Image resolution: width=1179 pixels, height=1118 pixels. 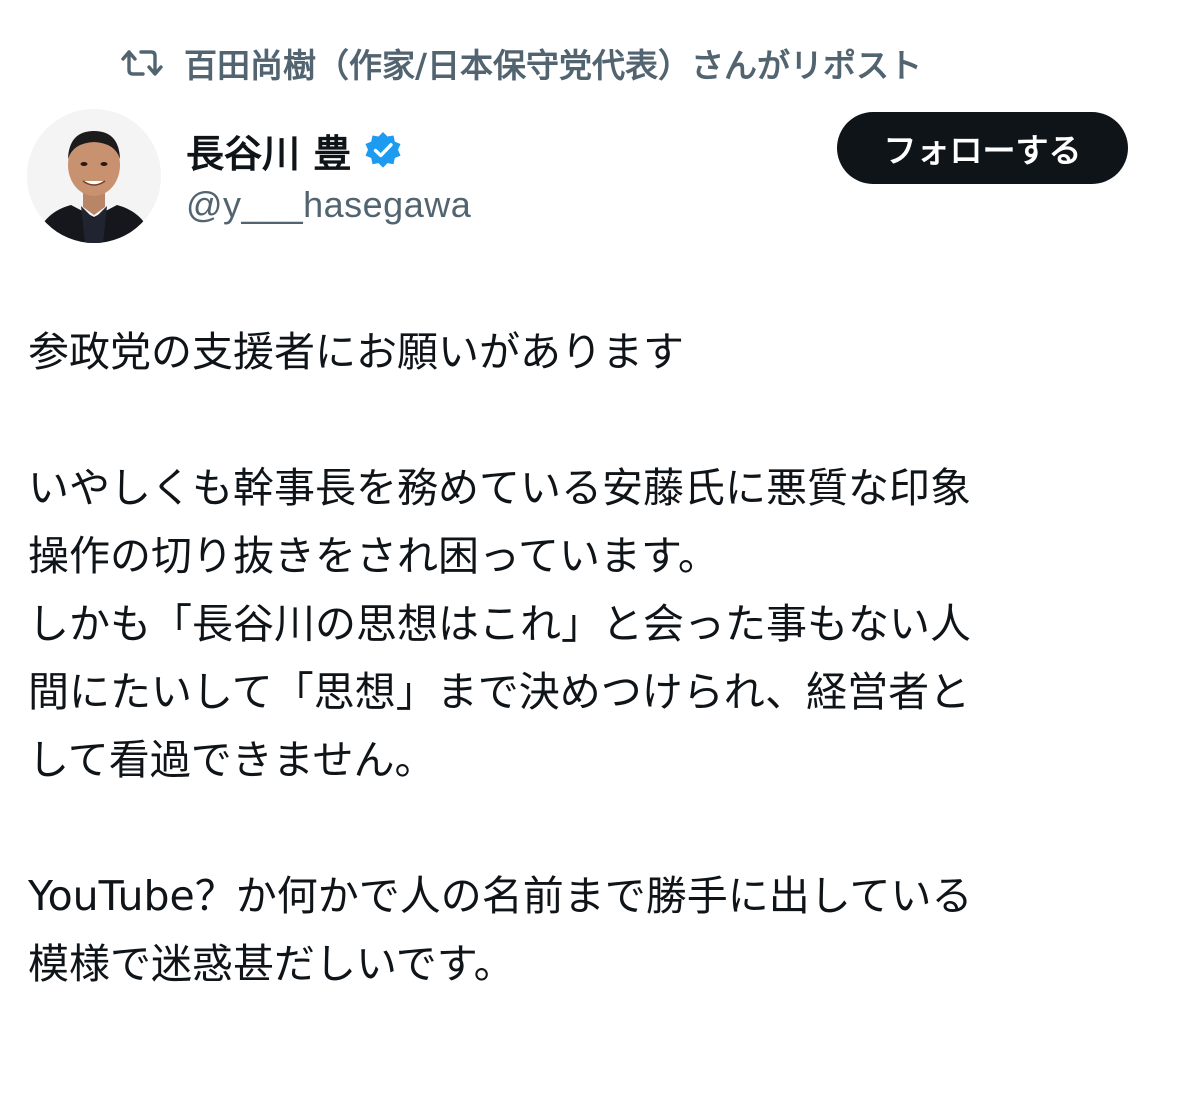 What do you see at coordinates (271, 964) in the screenshot?
I see `tweet-line: 模様で迷惑甚だしいです。` at bounding box center [271, 964].